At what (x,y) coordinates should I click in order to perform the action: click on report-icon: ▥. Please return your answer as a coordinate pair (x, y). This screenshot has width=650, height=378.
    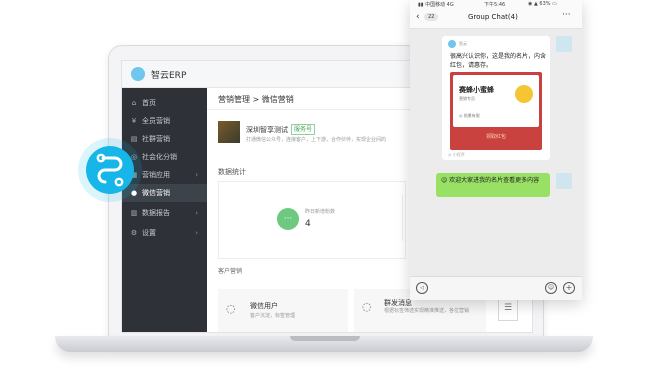
    Looking at the image, I should click on (134, 213).